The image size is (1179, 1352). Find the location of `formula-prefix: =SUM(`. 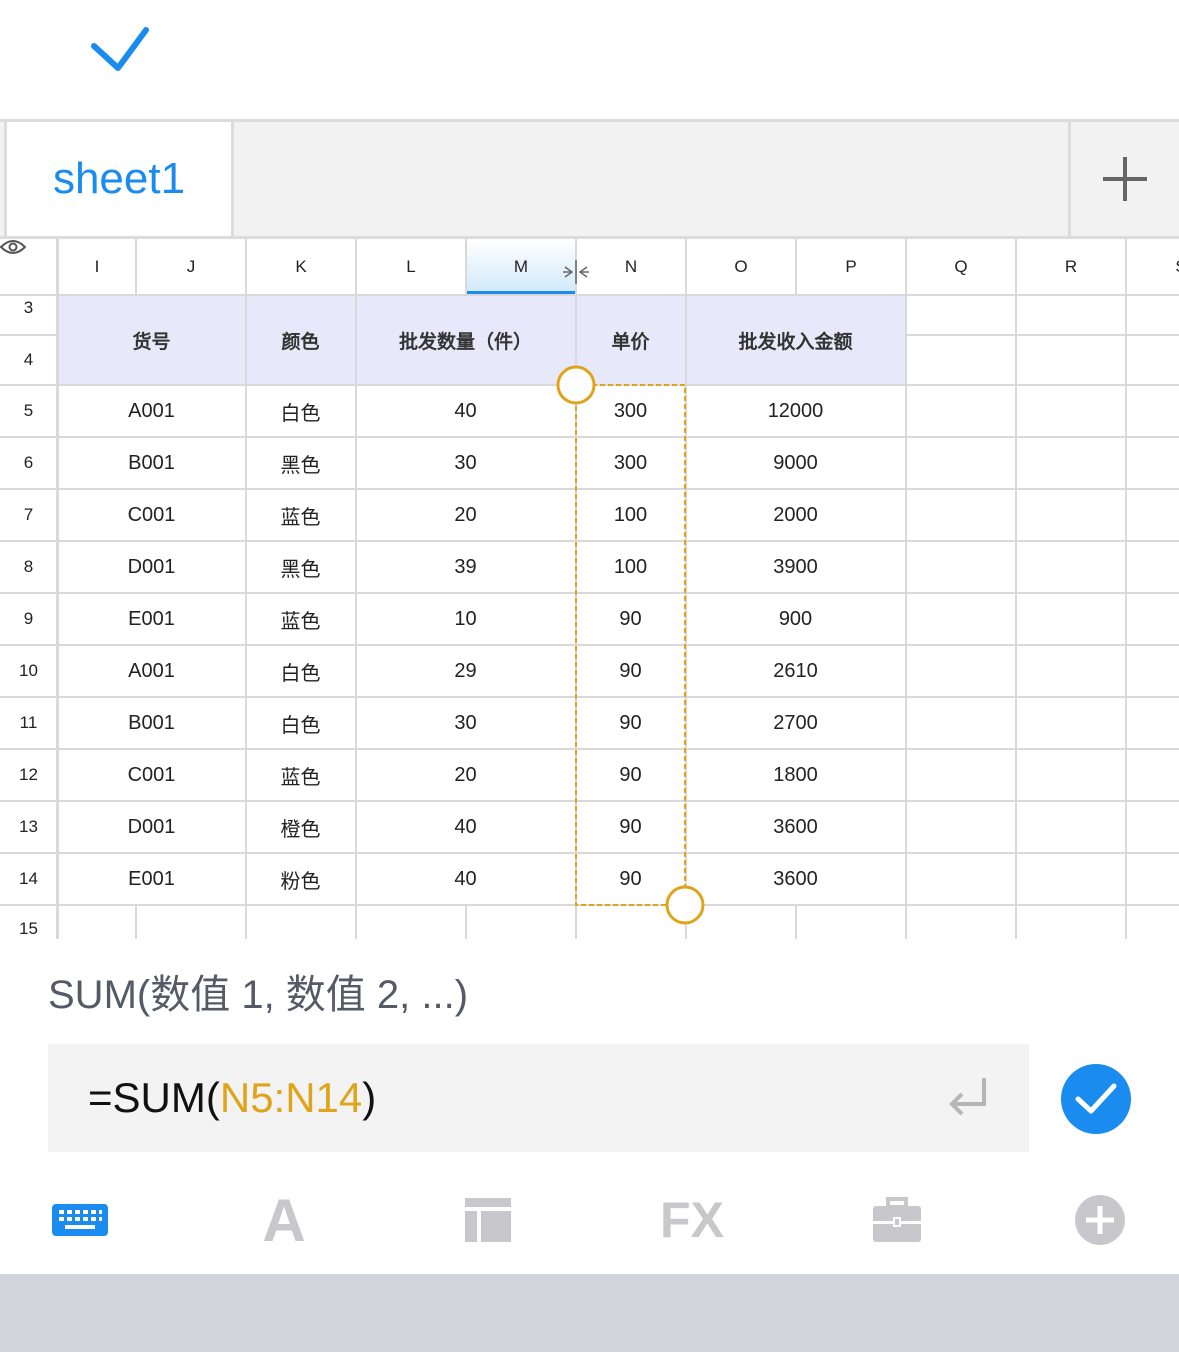

formula-prefix: =SUM( is located at coordinates (154, 1097).